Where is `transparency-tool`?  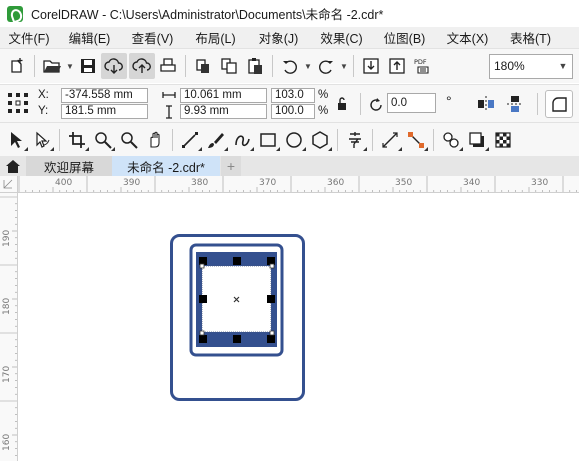 transparency-tool is located at coordinates (503, 140).